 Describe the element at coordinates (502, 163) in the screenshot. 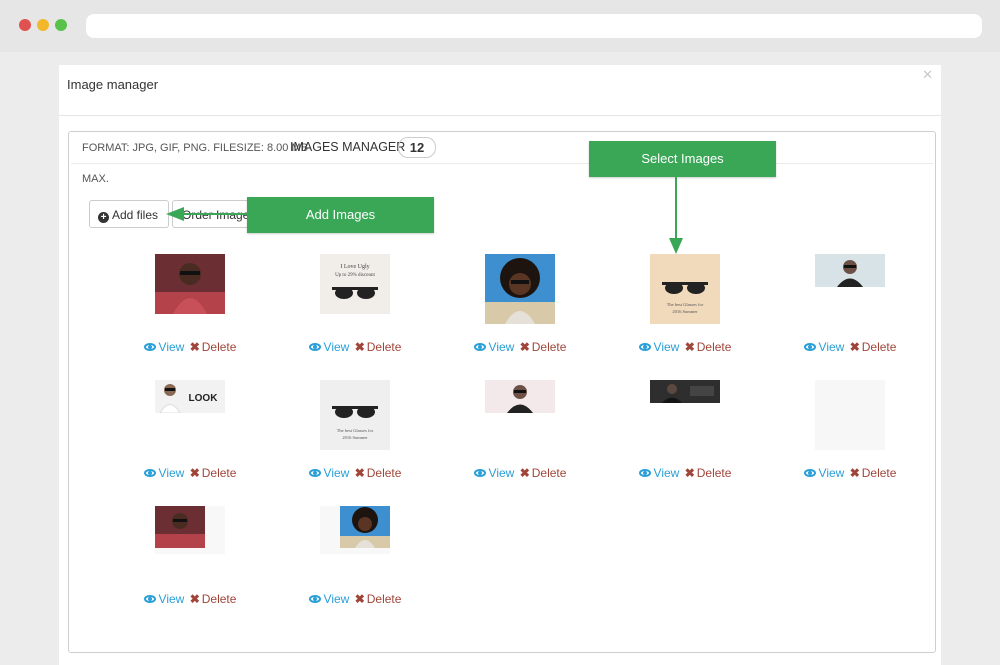

I see `header-divider` at that location.